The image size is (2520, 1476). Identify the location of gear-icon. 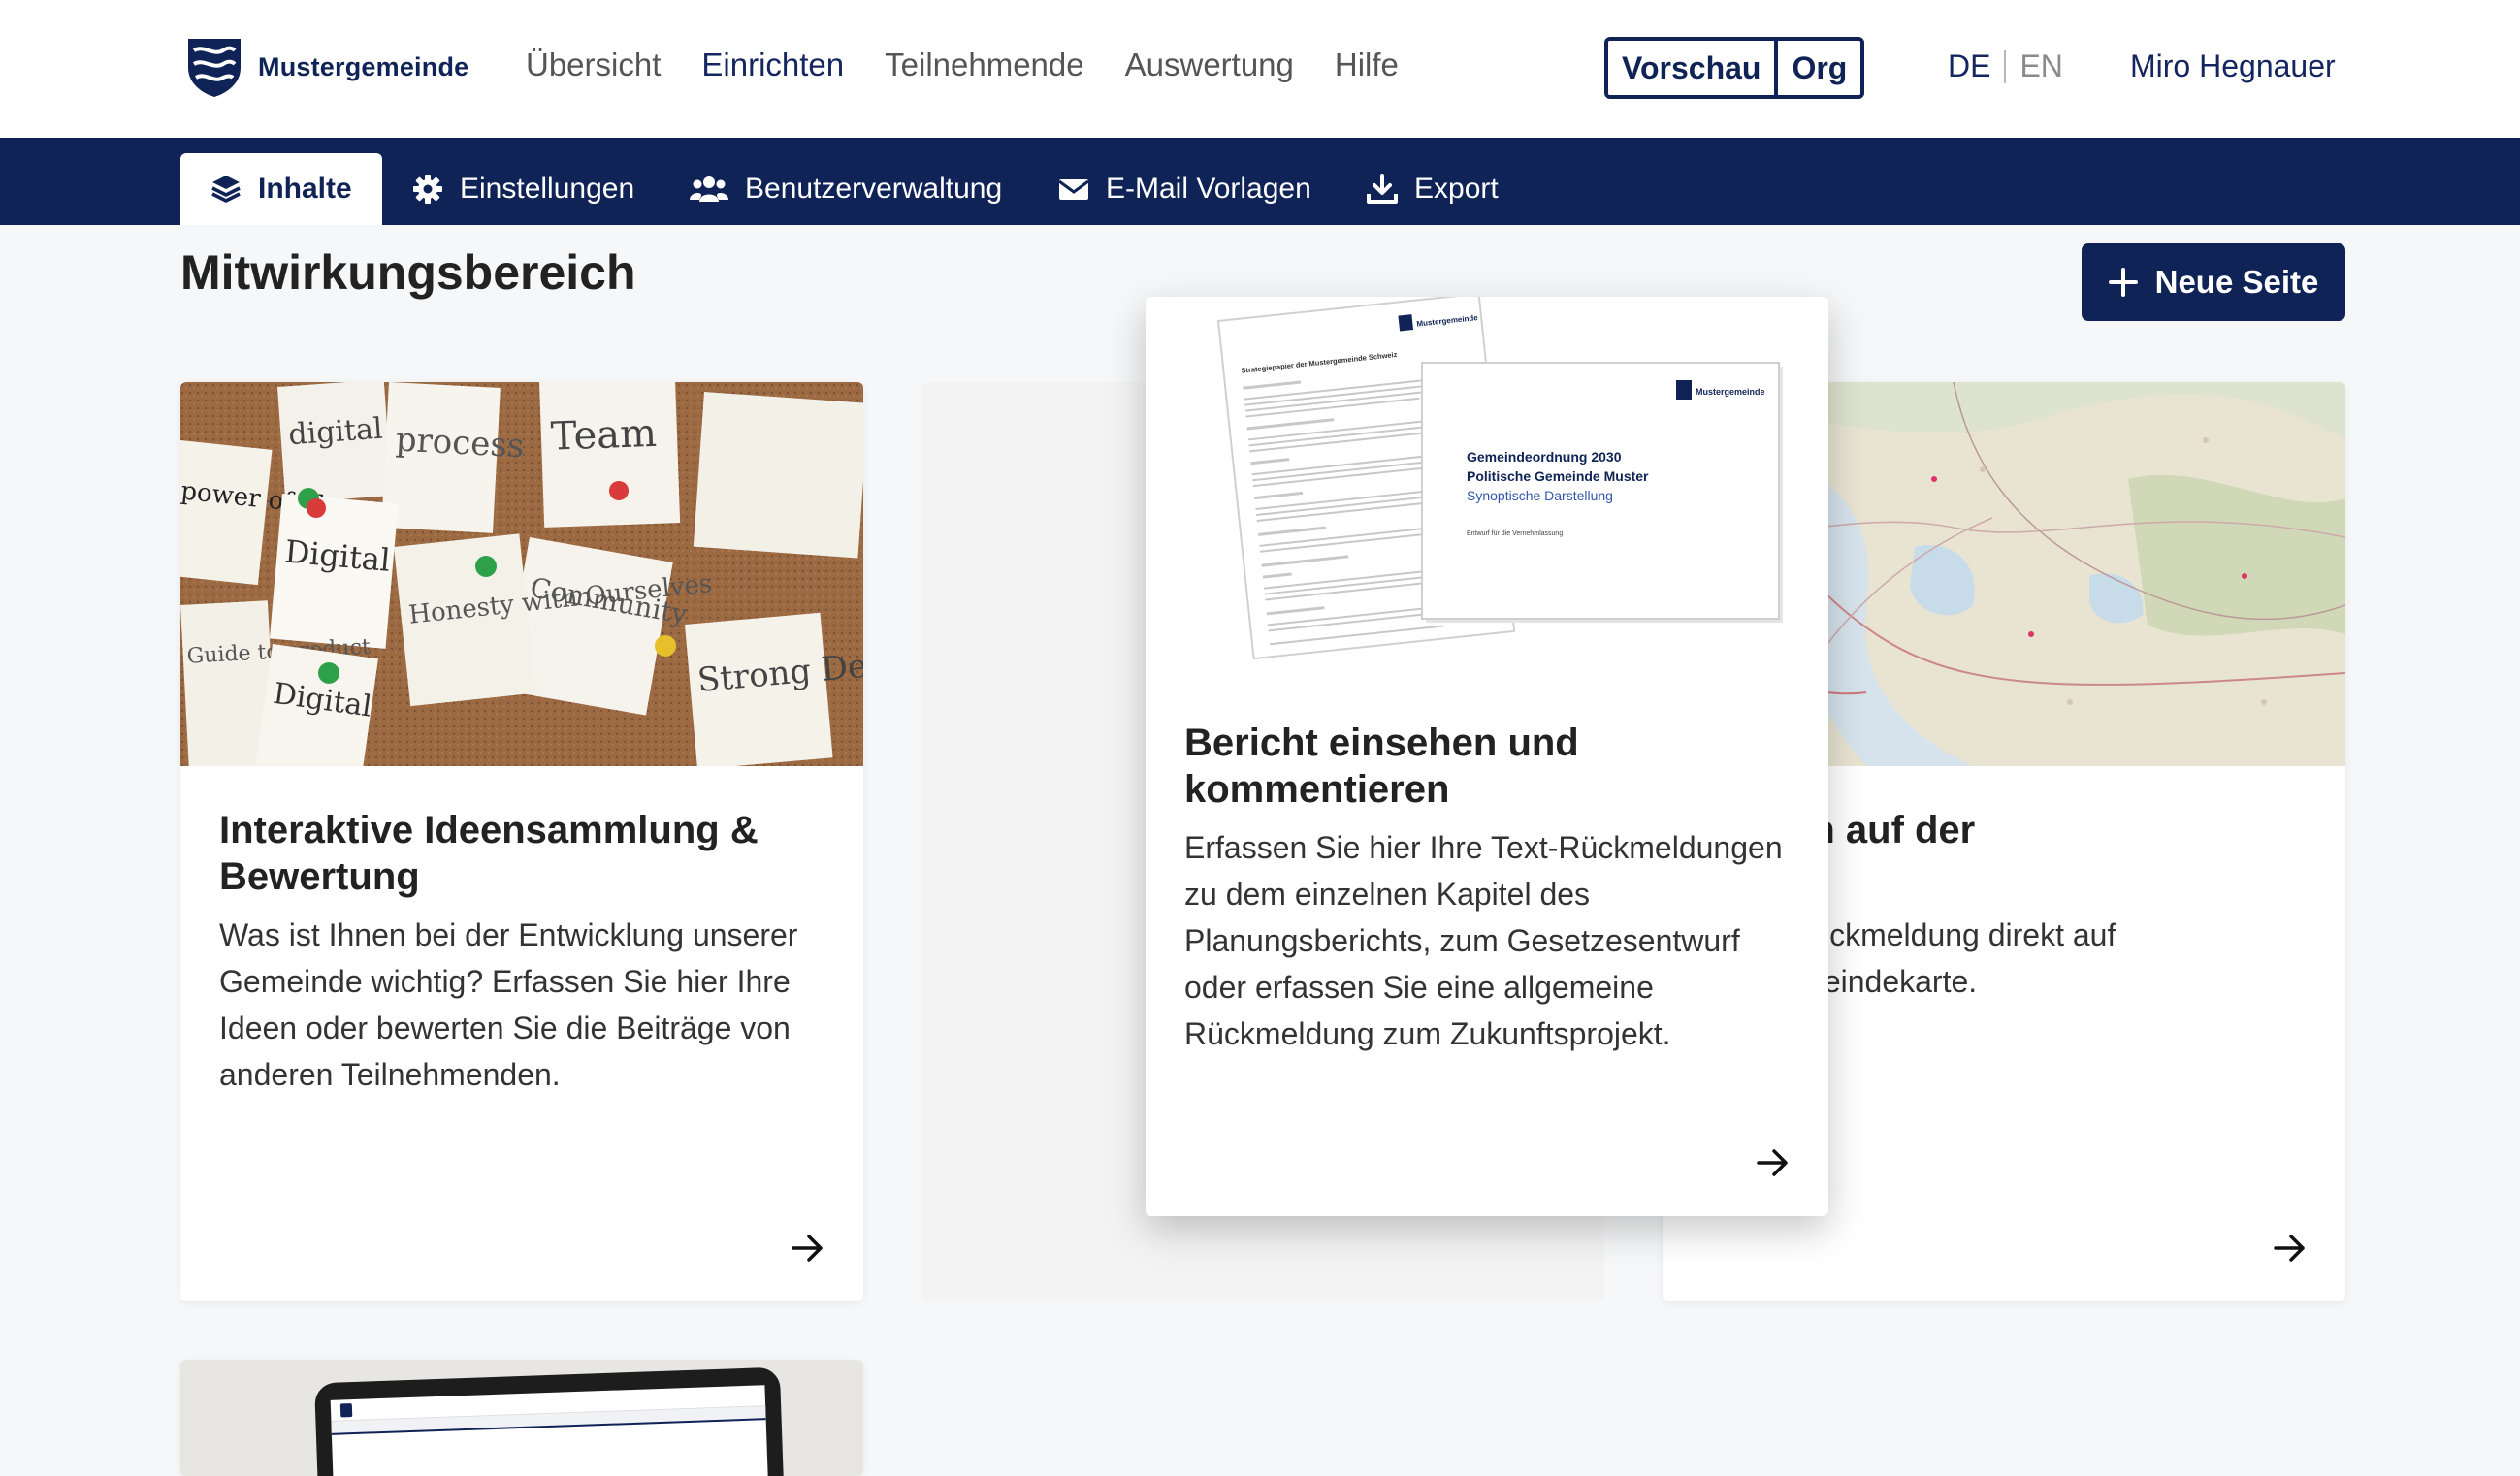
(427, 189).